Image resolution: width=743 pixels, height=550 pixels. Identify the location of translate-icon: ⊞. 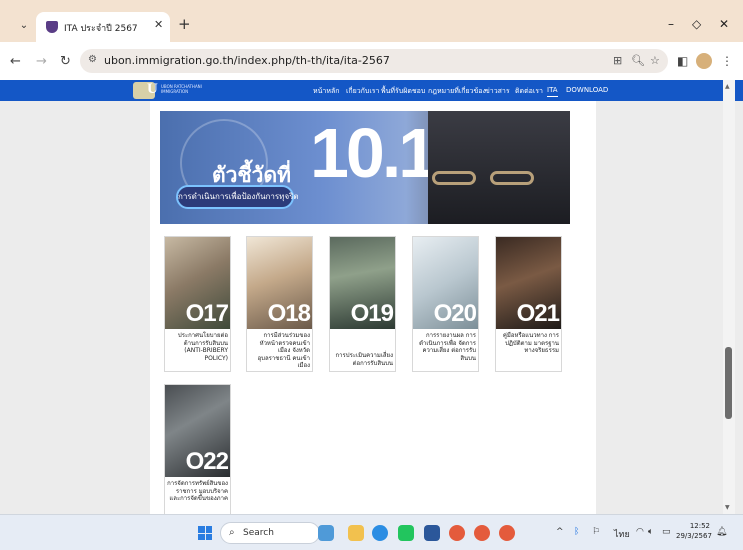
(617, 60).